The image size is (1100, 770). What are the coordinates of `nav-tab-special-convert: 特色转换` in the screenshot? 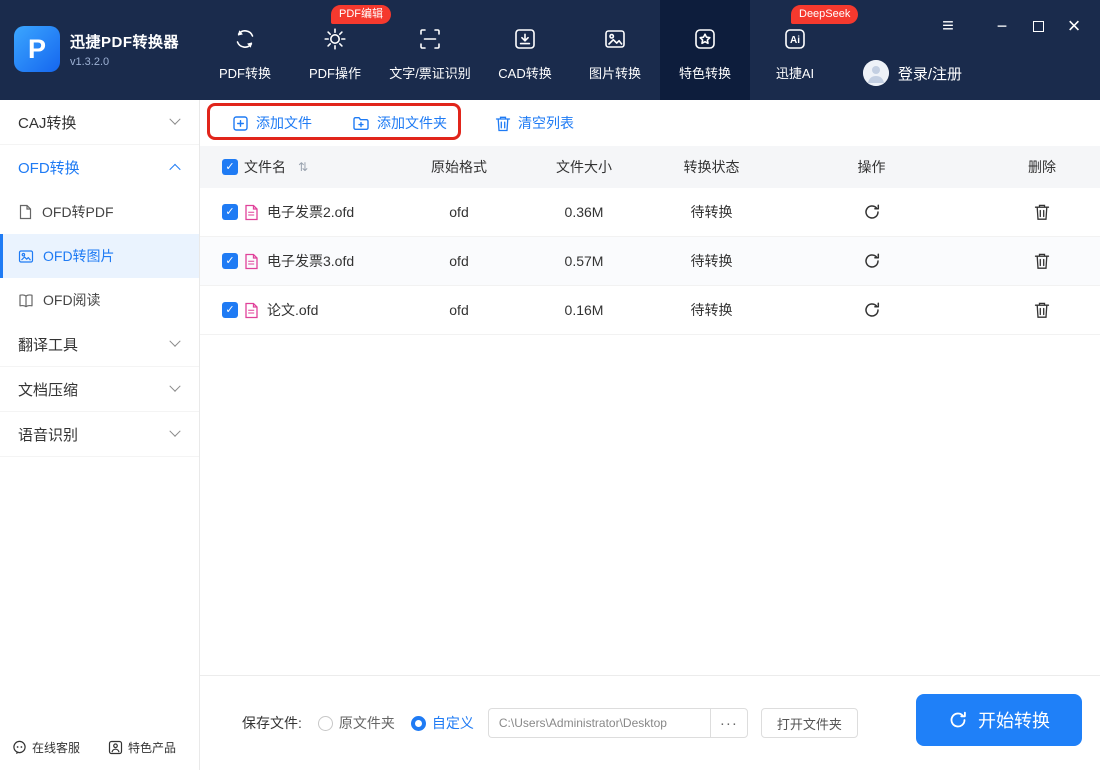 It's located at (705, 50).